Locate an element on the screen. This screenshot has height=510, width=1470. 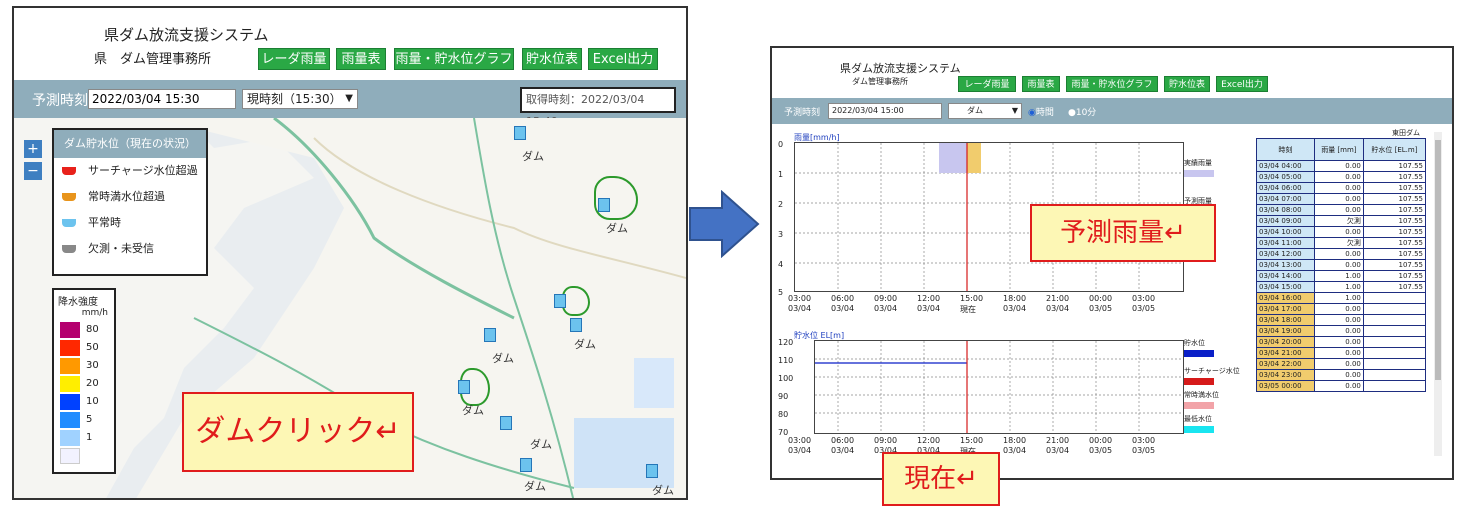
xtick-time: 18:00 is located at coordinates (1015, 440).